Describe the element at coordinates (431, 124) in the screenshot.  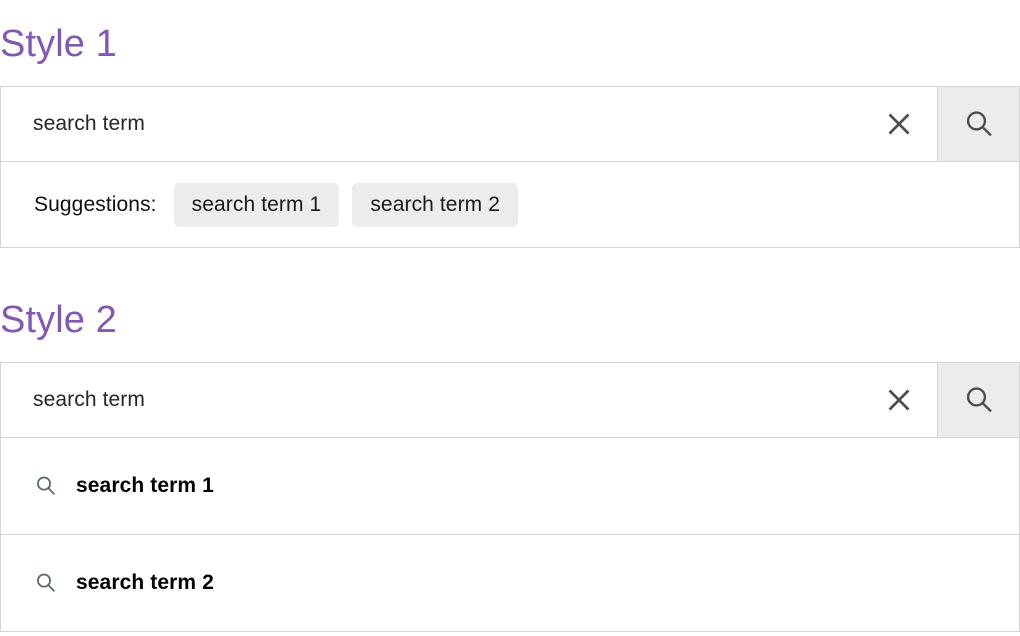
I see `search-input-style-1: search term` at that location.